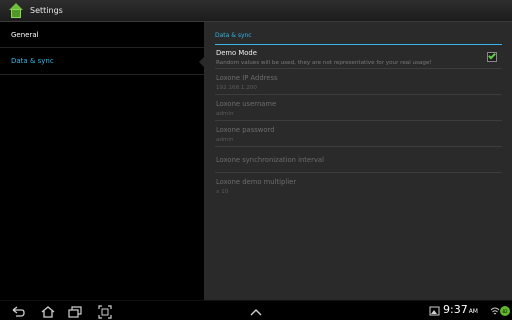 Image resolution: width=512 pixels, height=320 pixels. I want to click on username-preference: Loxone username admin, so click(358, 108).